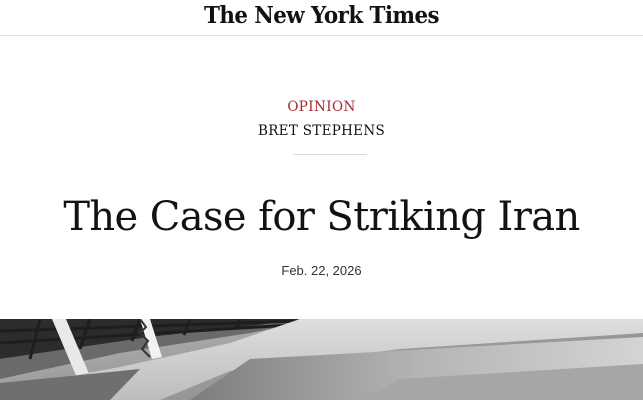 This screenshot has width=643, height=400. Describe the element at coordinates (321, 217) in the screenshot. I see `headline: The Case for Striking Iran` at that location.